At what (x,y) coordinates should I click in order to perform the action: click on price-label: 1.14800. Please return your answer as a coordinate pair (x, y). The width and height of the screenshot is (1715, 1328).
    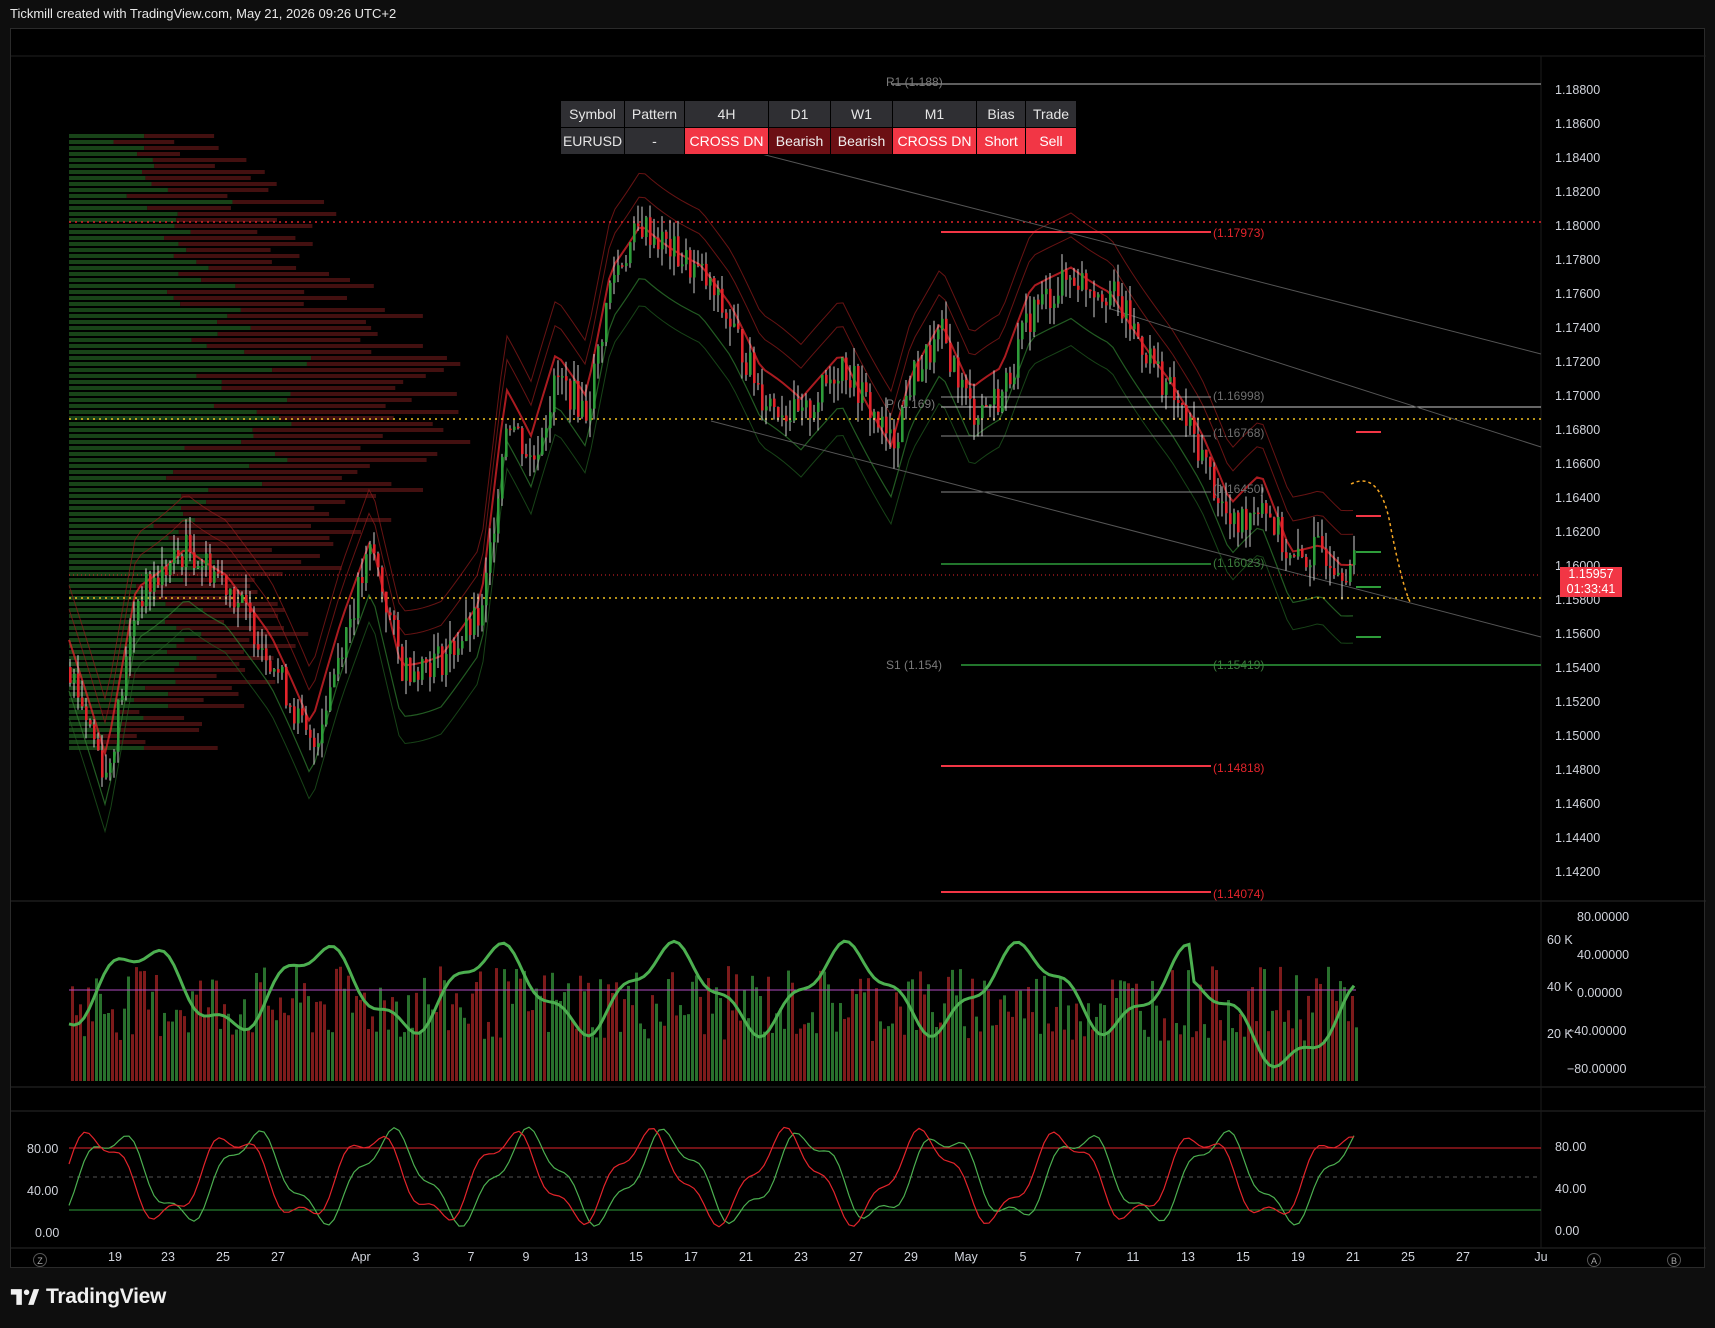
    Looking at the image, I should click on (1577, 770).